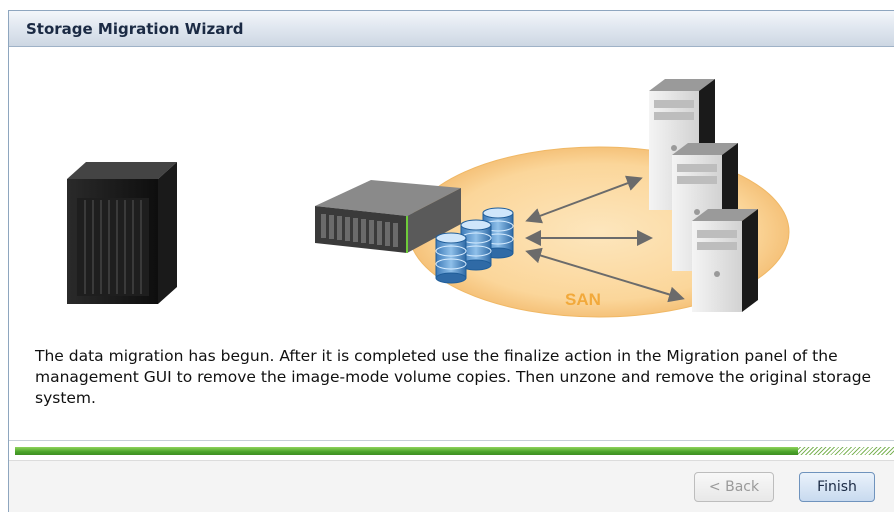 The height and width of the screenshot is (512, 894). Describe the element at coordinates (583, 299) in the screenshot. I see `san-label: SAN` at that location.